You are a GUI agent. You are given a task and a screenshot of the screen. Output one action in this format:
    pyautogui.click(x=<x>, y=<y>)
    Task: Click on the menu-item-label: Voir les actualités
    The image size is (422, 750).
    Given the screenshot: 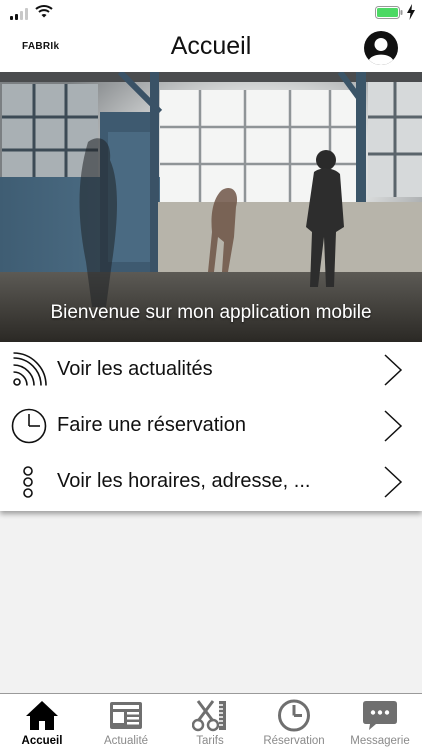 What is the action you would take?
    pyautogui.click(x=135, y=369)
    